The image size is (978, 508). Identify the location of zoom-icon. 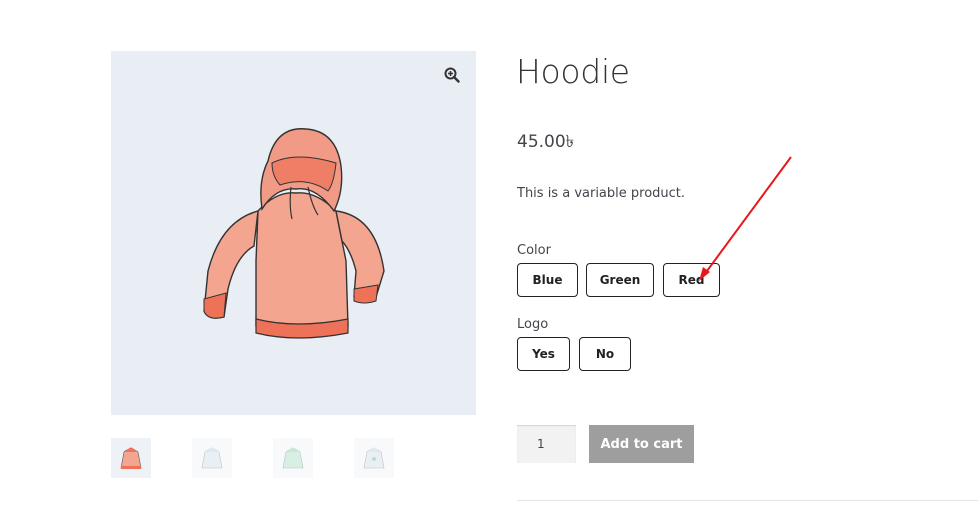
(452, 75).